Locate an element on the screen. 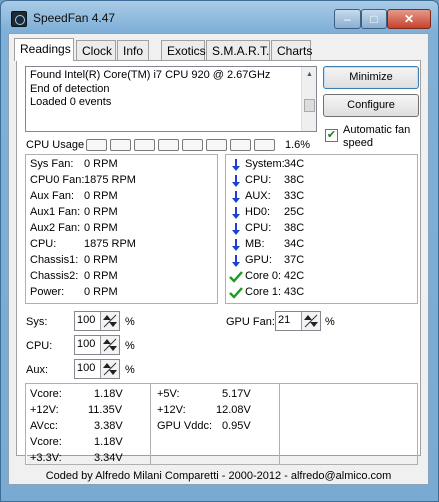 This screenshot has width=439, height=502. log-scrollbar: ▲ is located at coordinates (308, 99).